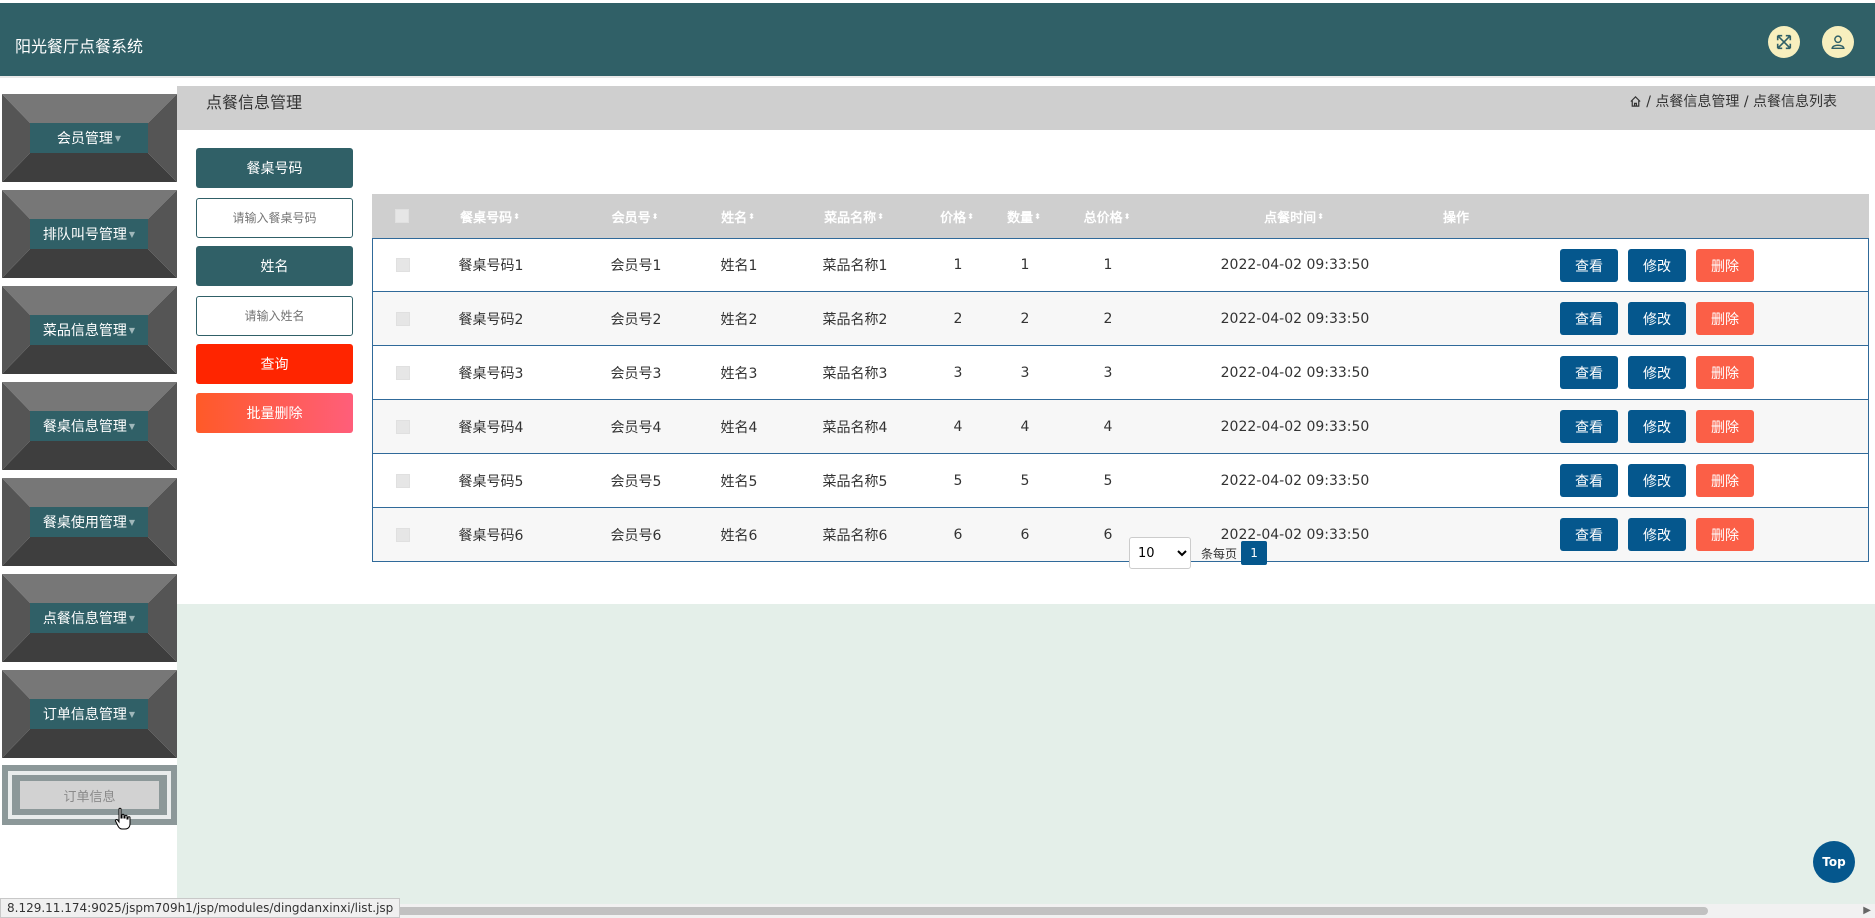 The image size is (1875, 918). Describe the element at coordinates (1108, 372) in the screenshot. I see `cell-total-price: 3` at that location.